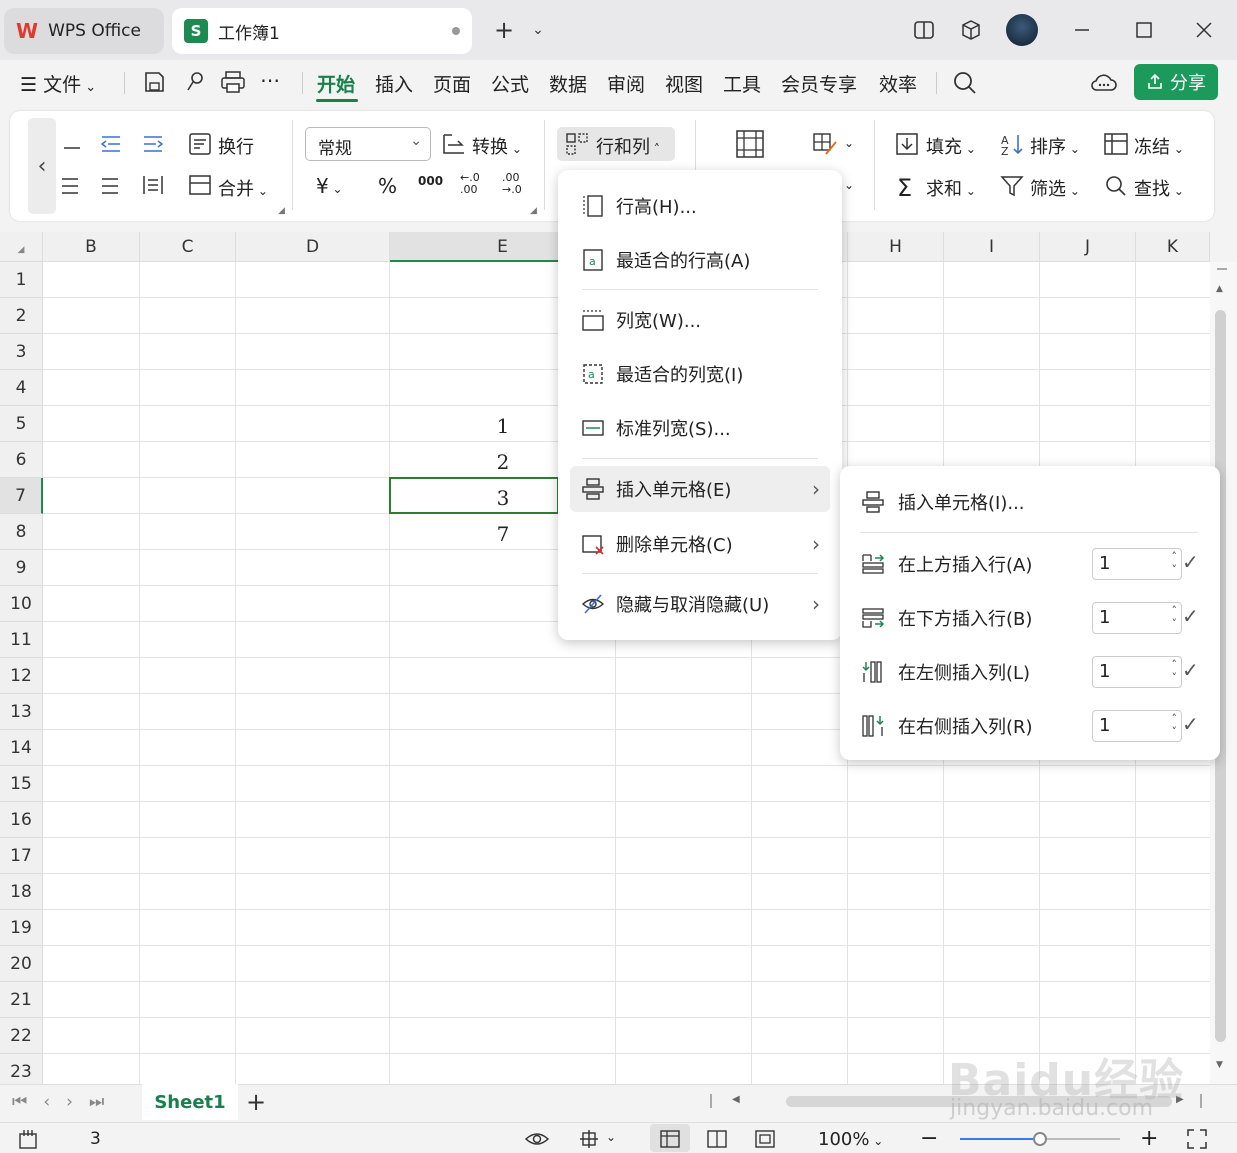  What do you see at coordinates (329, 186) in the screenshot?
I see `currency-button: ¥ ⌄` at bounding box center [329, 186].